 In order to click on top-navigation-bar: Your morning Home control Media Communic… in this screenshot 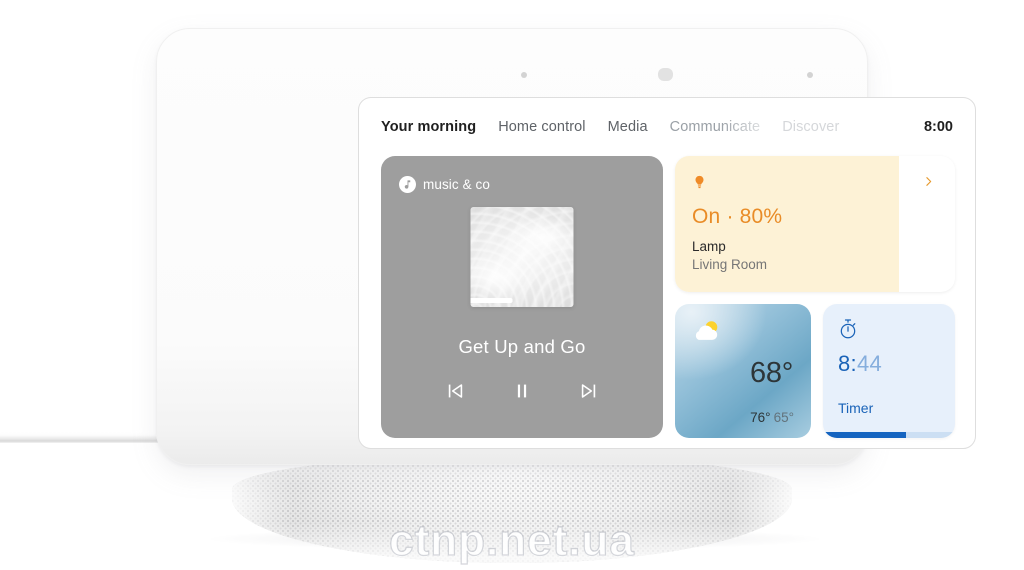, I will do `click(667, 127)`.